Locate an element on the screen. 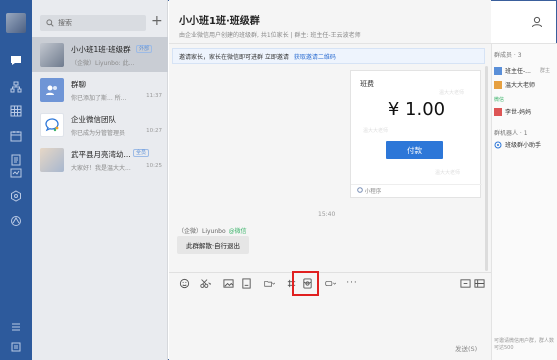  external-badge: 外部 is located at coordinates (144, 49).